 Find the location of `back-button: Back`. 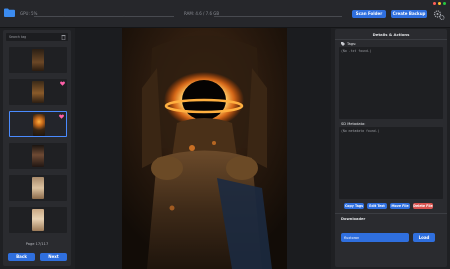

back-button: Back is located at coordinates (21, 257).